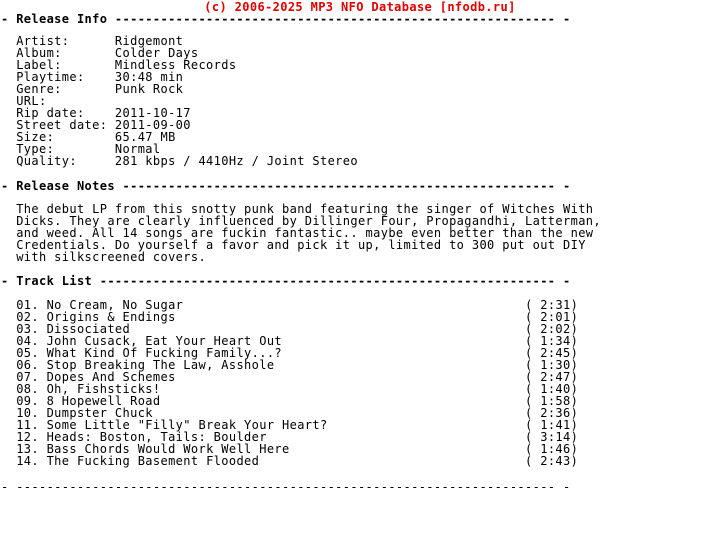  I want to click on release-info-value: Punk Rock, so click(149, 89).